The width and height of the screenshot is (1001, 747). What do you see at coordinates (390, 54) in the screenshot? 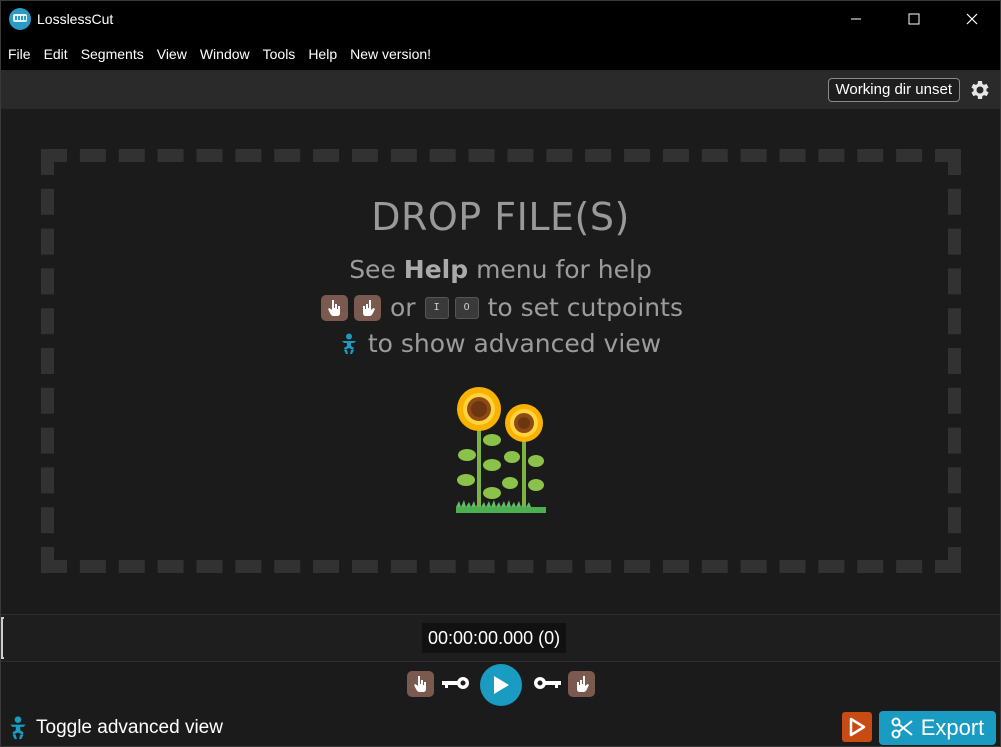
I see `menu-new-version: New version!` at bounding box center [390, 54].